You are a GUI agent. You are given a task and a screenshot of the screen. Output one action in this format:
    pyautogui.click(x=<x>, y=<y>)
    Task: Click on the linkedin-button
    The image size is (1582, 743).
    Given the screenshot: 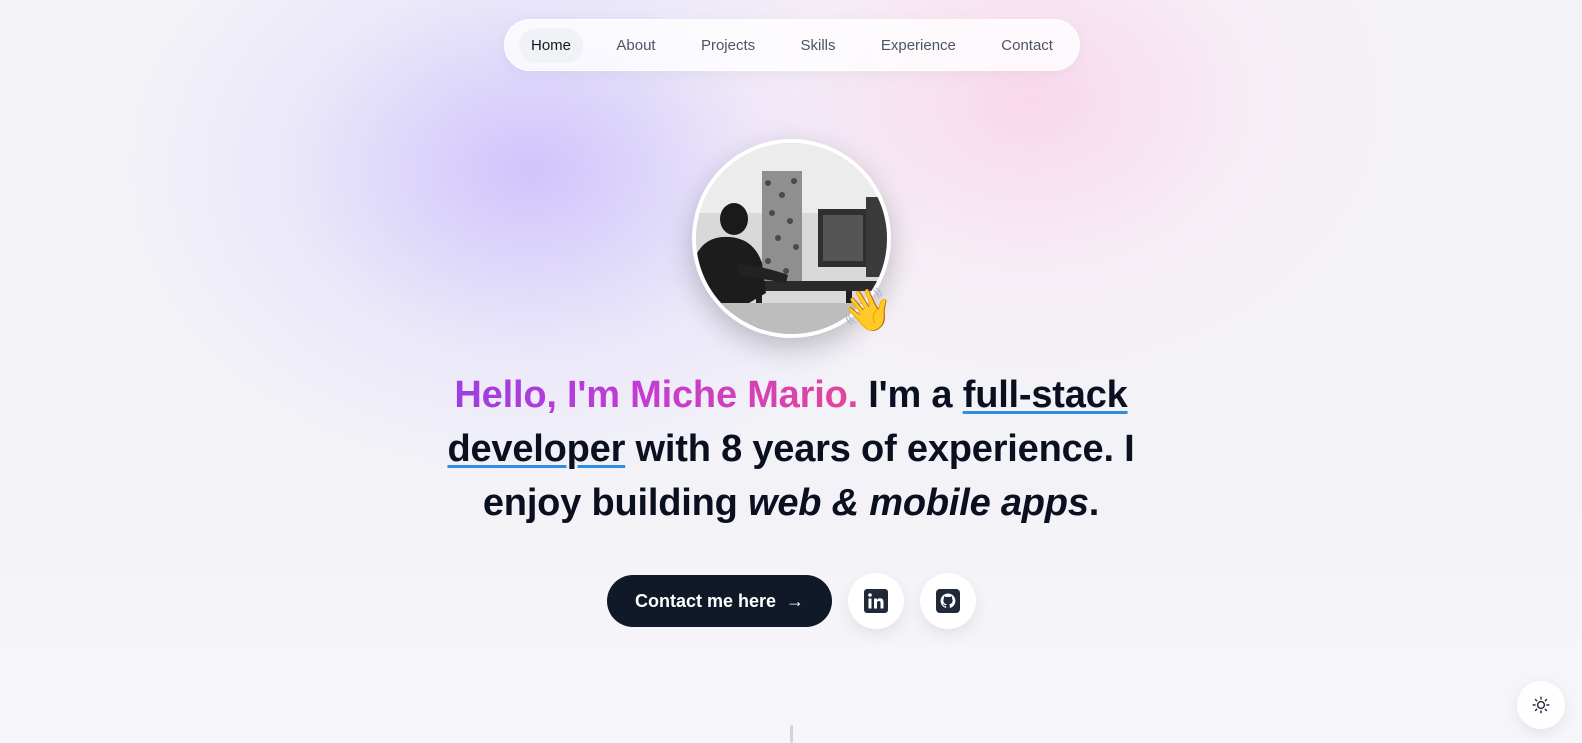 What is the action you would take?
    pyautogui.click(x=876, y=601)
    